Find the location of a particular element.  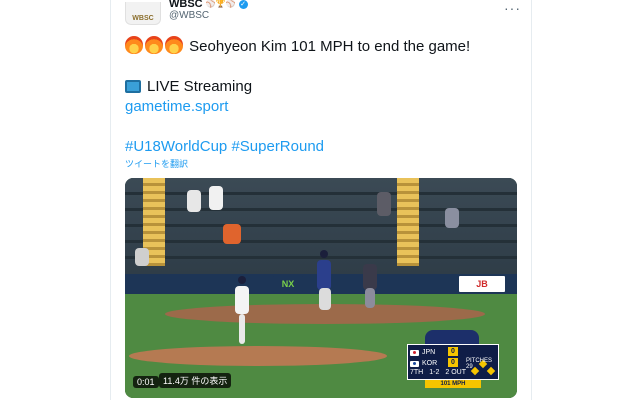

japan-flag-icon is located at coordinates (414, 352).